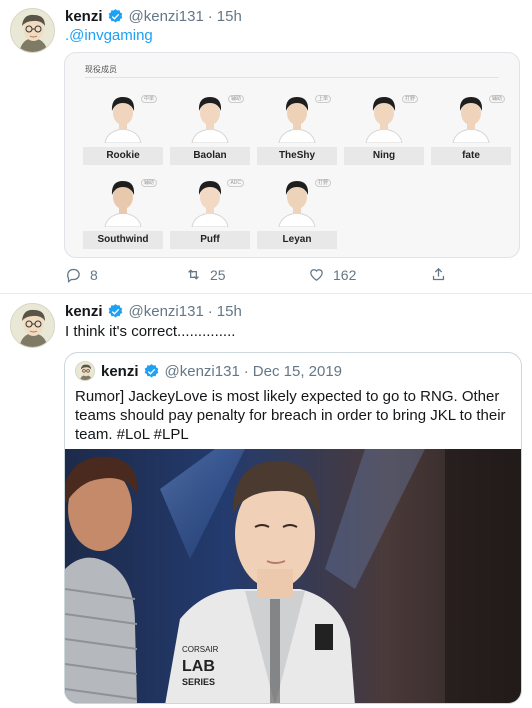 The image size is (532, 708). What do you see at coordinates (322, 99) in the screenshot?
I see `player-role-badge: 上单` at bounding box center [322, 99].